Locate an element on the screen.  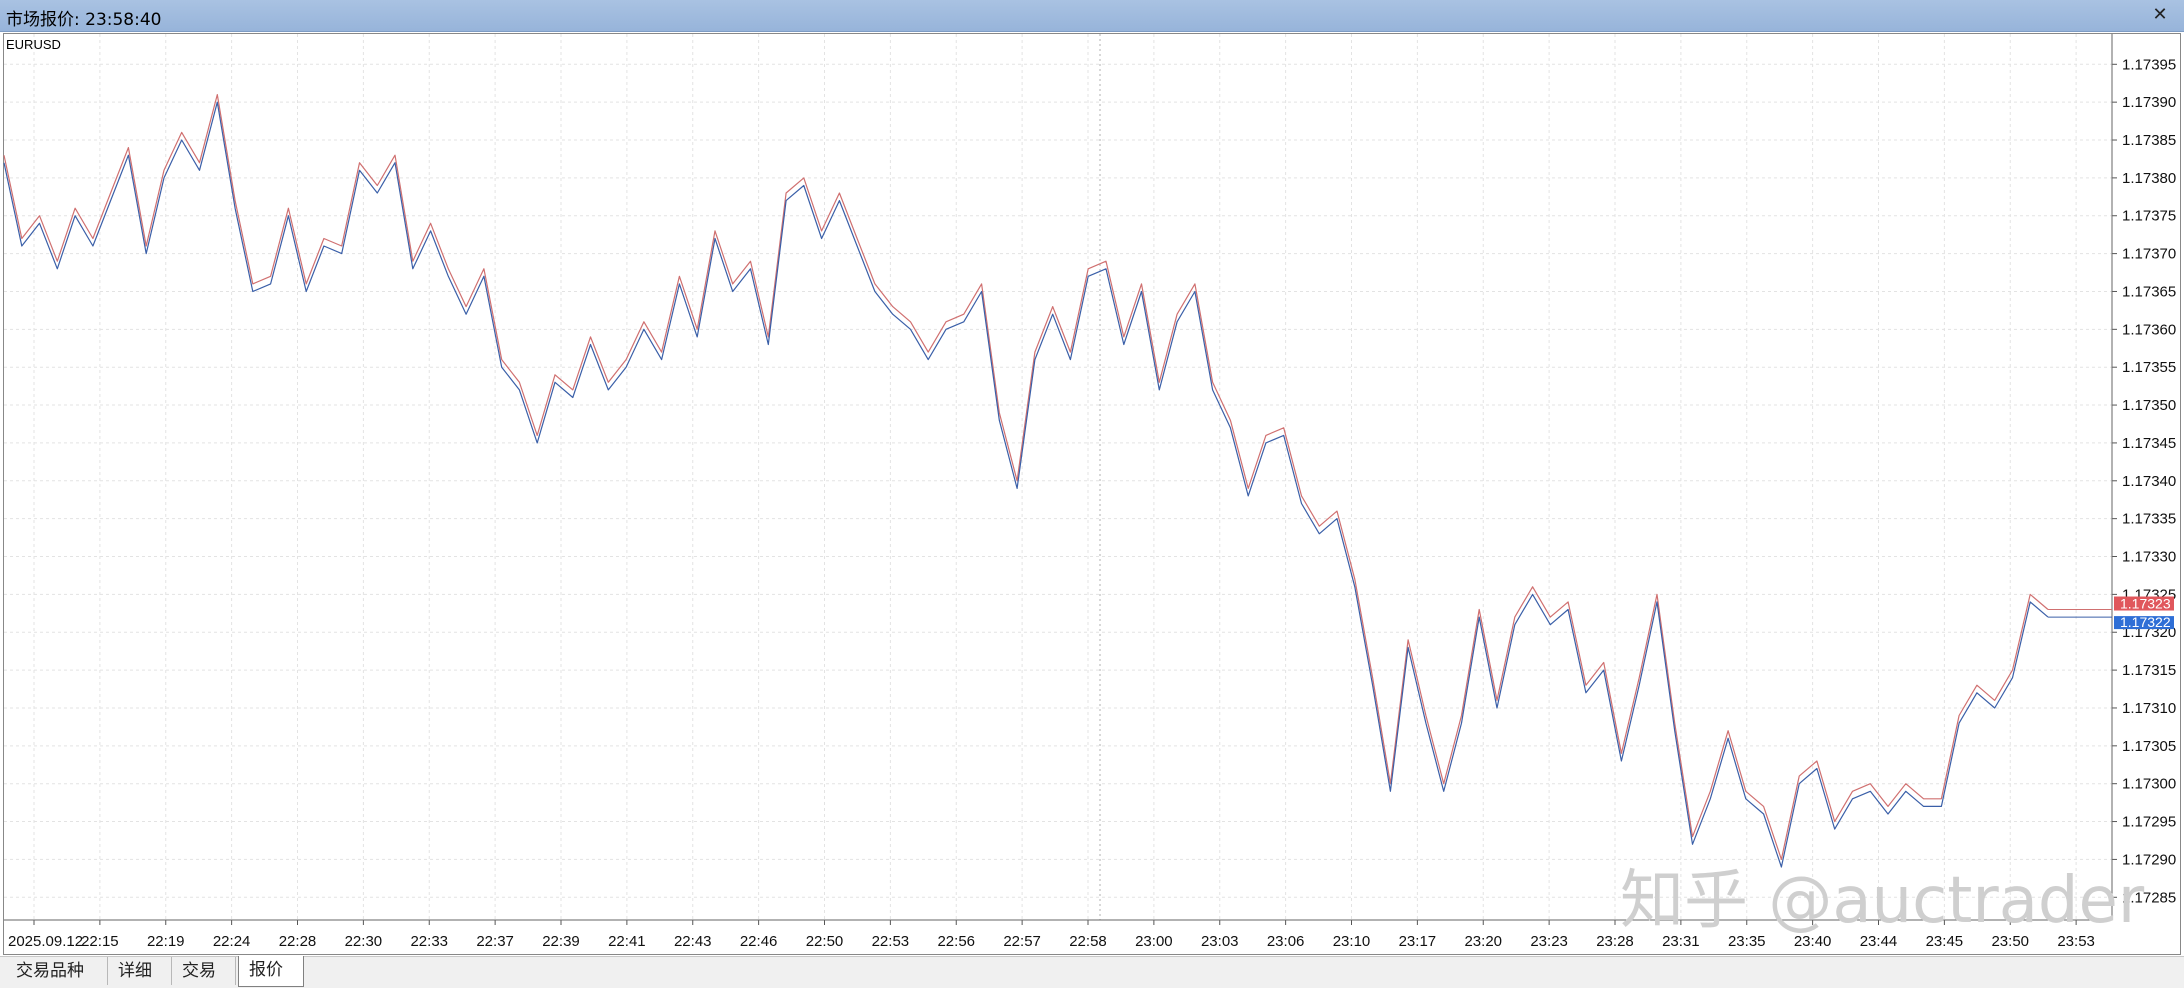
y-tick-label: 1.17365 is located at coordinates (2149, 291).